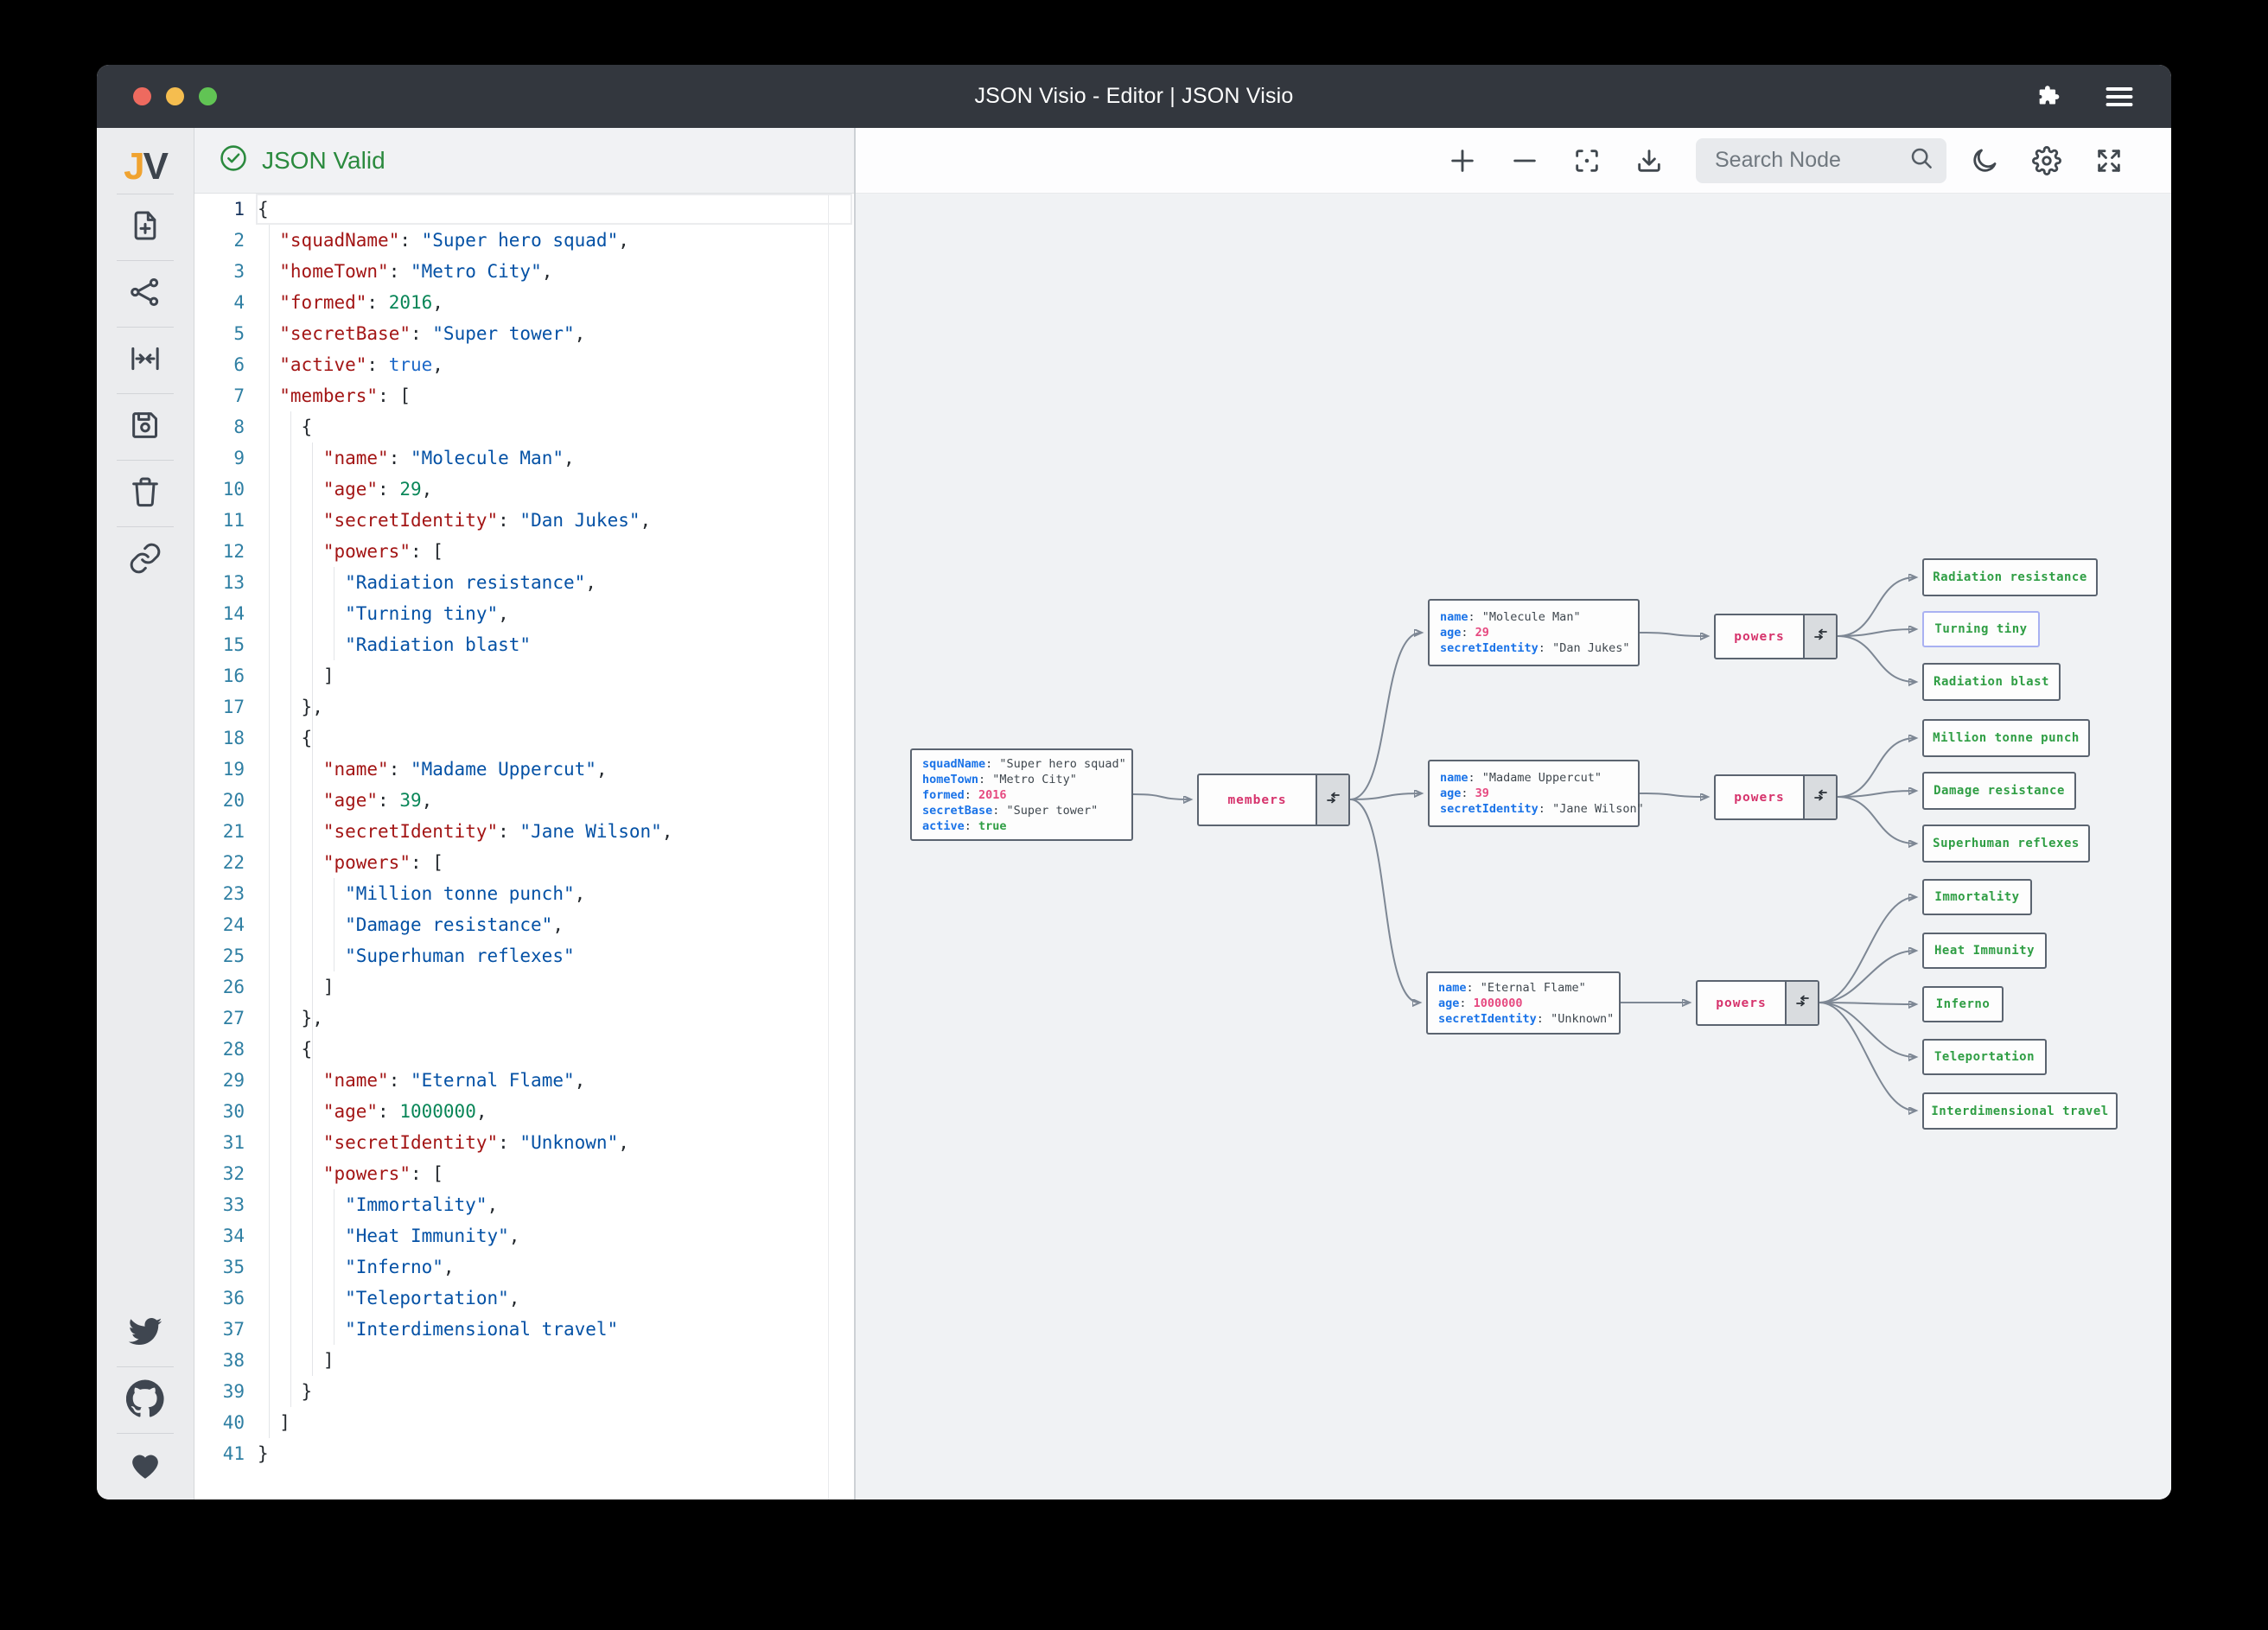 The image size is (2268, 1630). I want to click on share-link-button, so click(145, 560).